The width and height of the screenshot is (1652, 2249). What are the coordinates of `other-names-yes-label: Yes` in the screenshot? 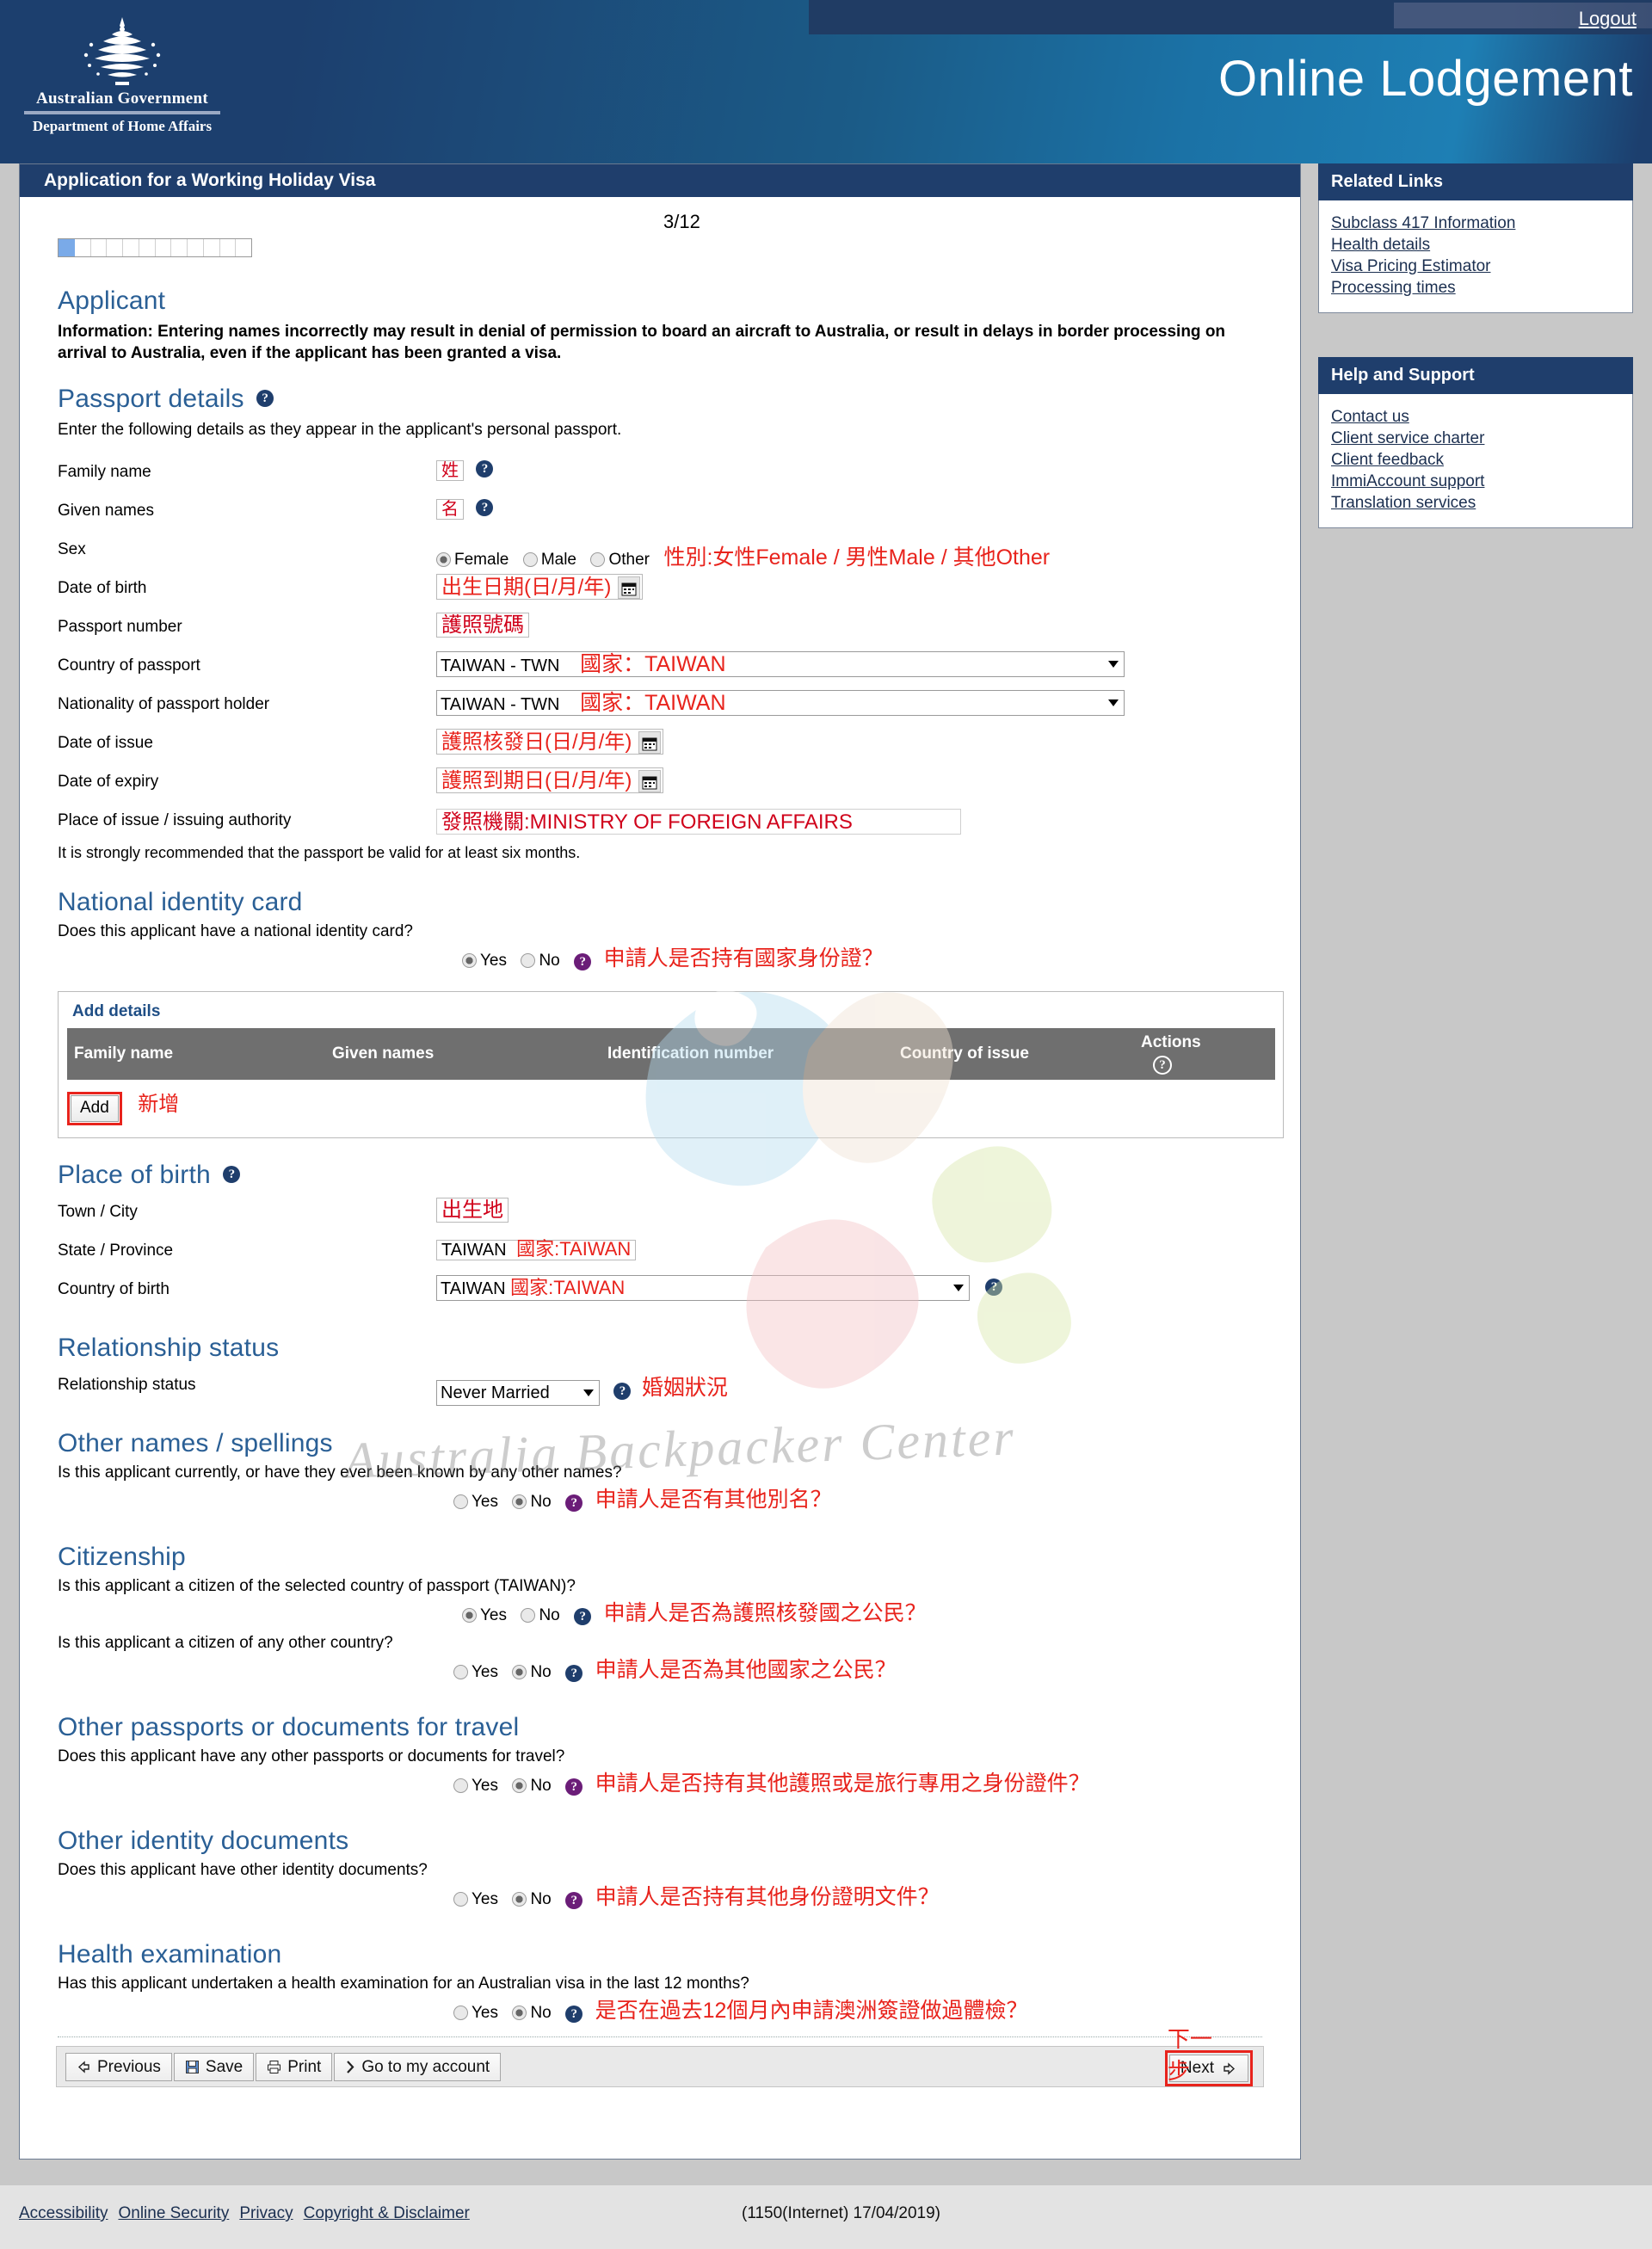 It's located at (485, 1502).